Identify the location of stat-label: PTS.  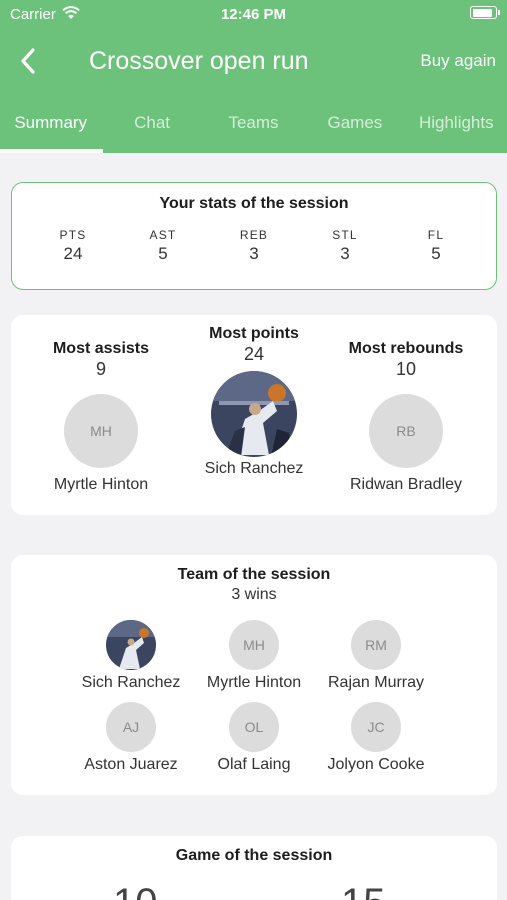
(73, 235).